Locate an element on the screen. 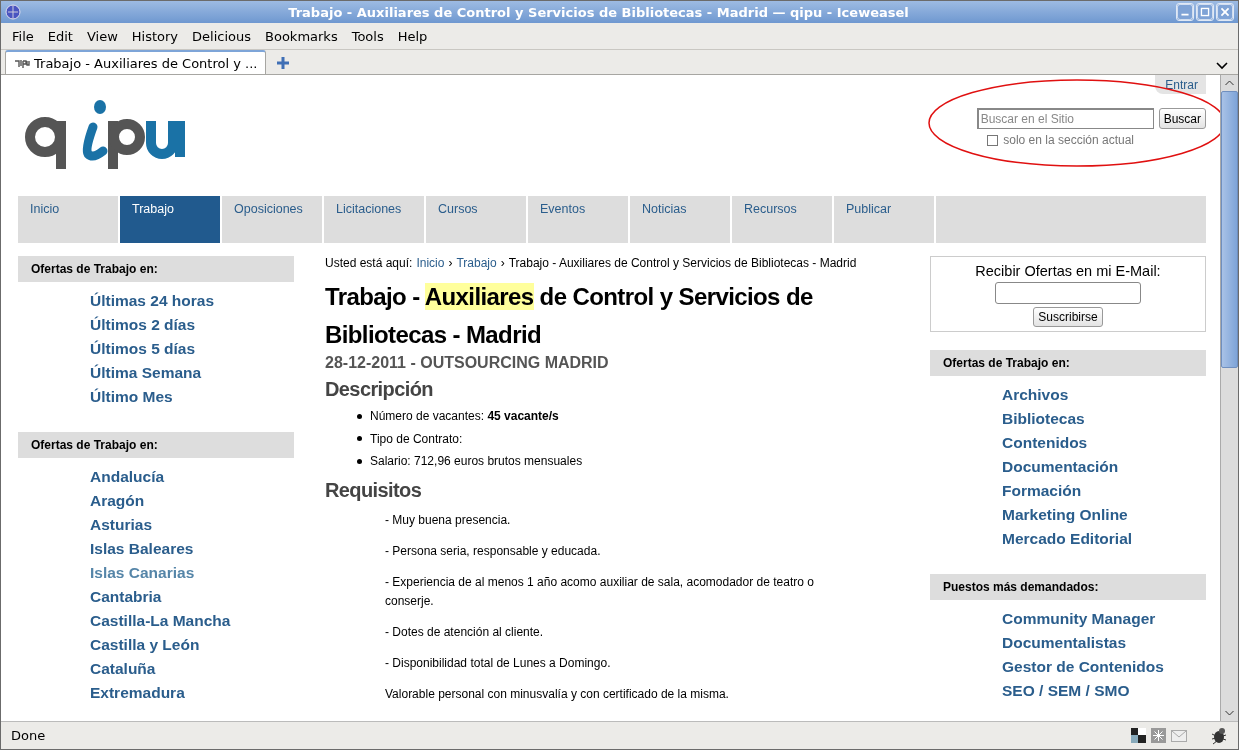 The height and width of the screenshot is (750, 1239). window-title: Trabajo - Auxiliares de Control y Servicios de Bibliotecas - Madrid — qipu - Iceweasel is located at coordinates (598, 12).